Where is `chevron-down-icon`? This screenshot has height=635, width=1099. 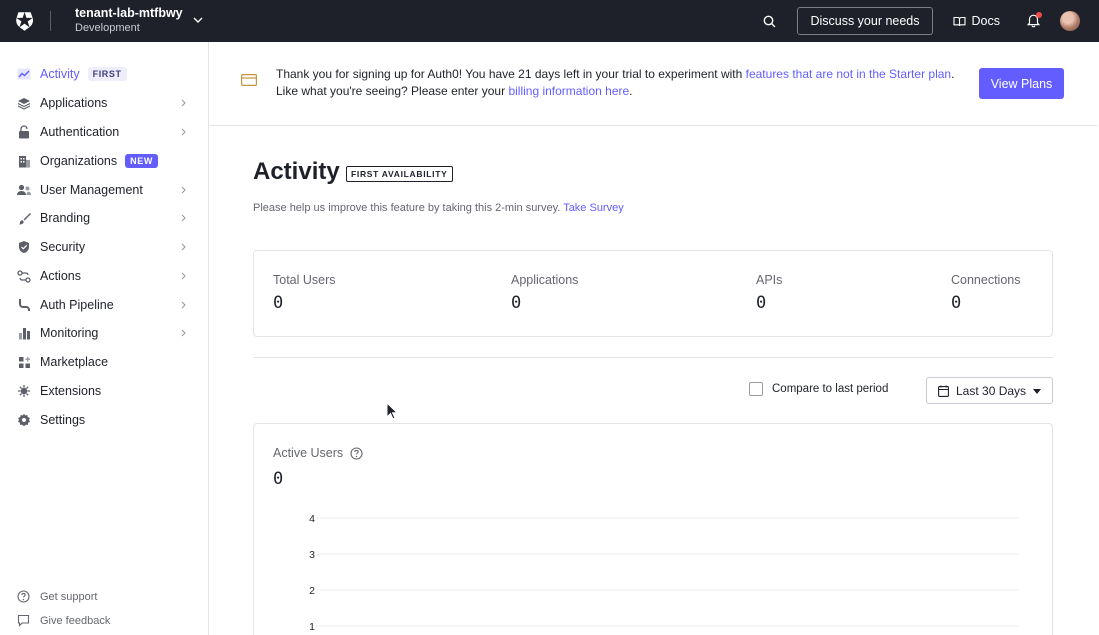 chevron-down-icon is located at coordinates (198, 20).